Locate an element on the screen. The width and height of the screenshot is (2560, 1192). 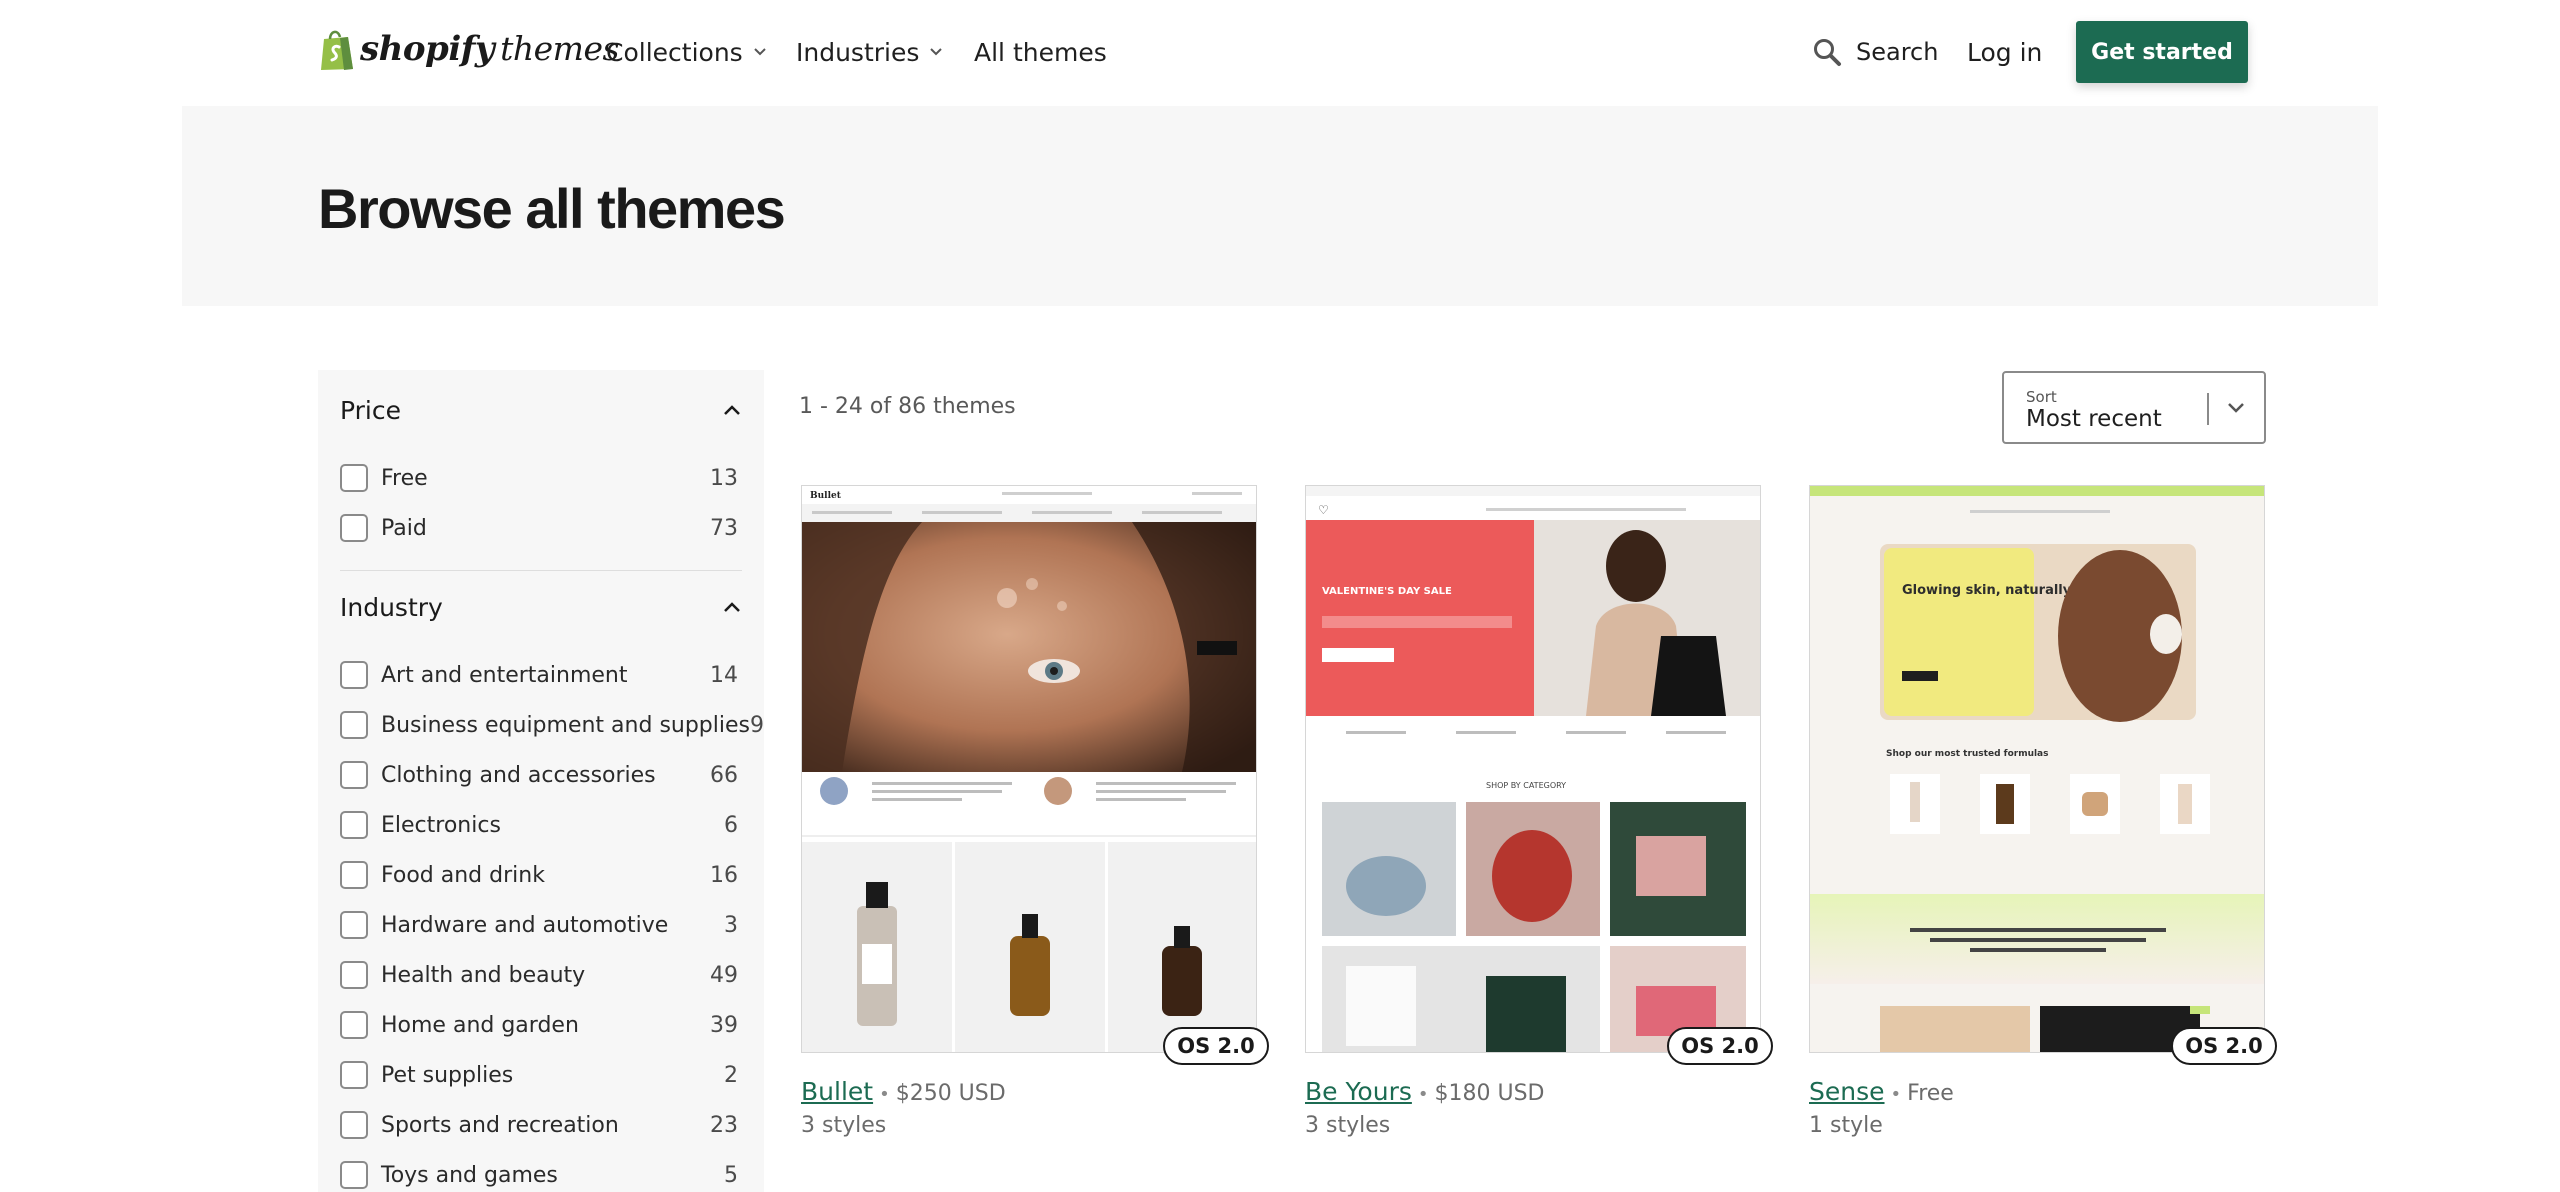
filter-option-label: Clothing and accessories is located at coordinates (518, 775).